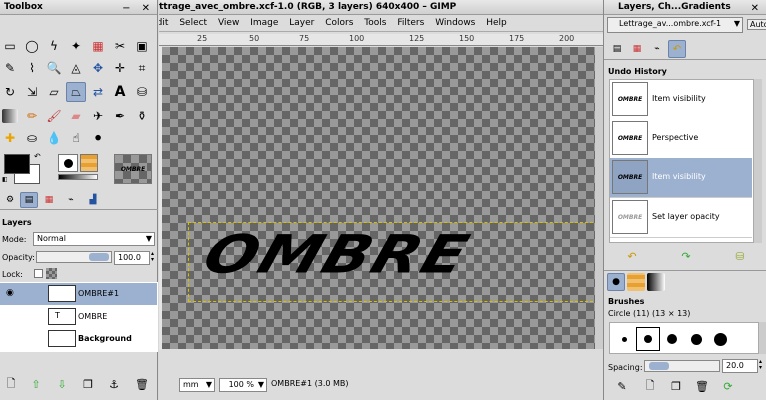 The height and width of the screenshot is (400, 766). Describe the element at coordinates (138, 8) in the screenshot. I see `window-controls: − ✕` at that location.